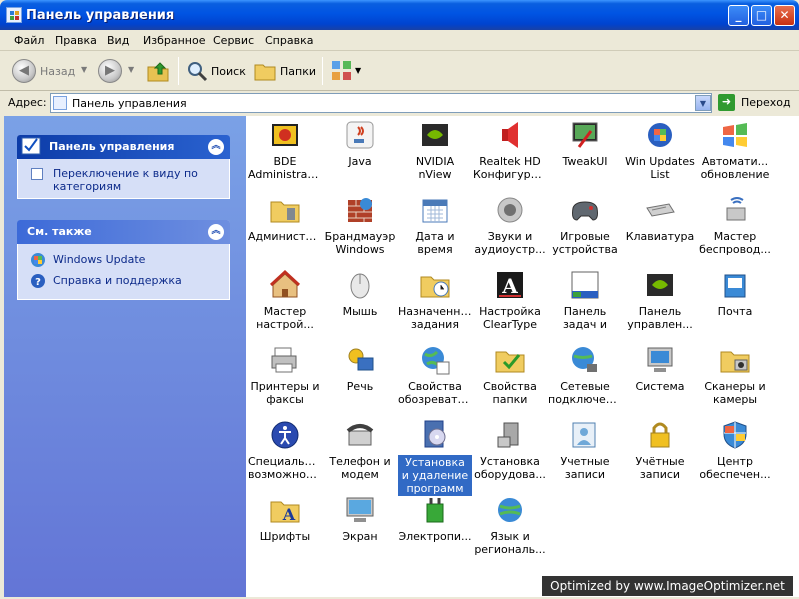 This screenshot has width=799, height=599. Describe the element at coordinates (360, 450) in the screenshot. I see `control-panel-item: Телефон и модем` at that location.